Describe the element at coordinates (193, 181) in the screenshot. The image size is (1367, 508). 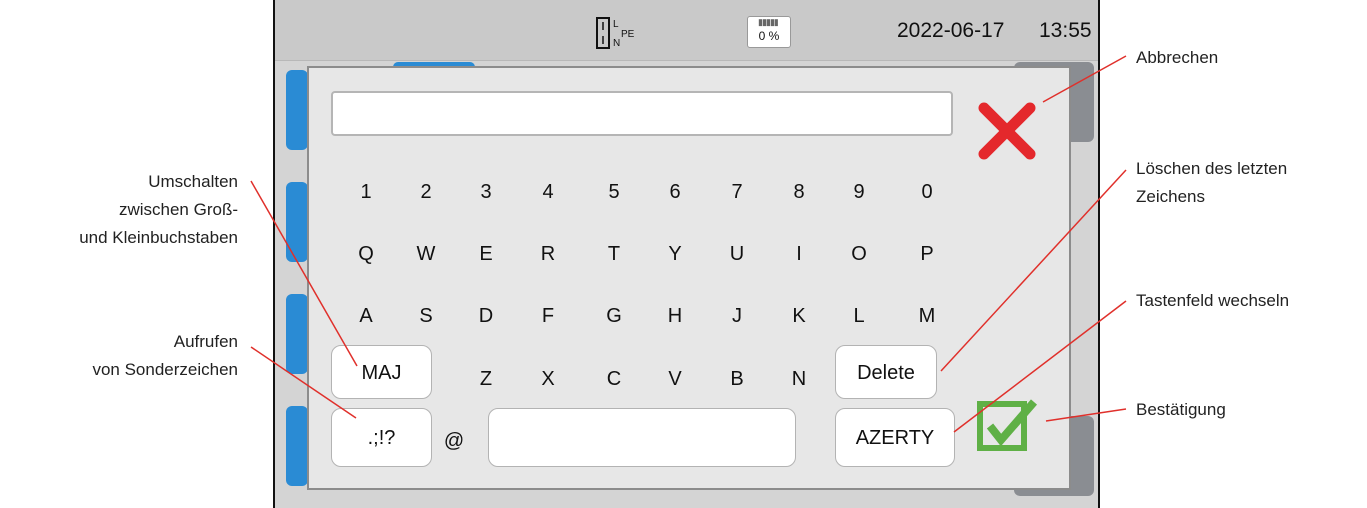
I see `annotation-shift-line1: Umschalten` at that location.